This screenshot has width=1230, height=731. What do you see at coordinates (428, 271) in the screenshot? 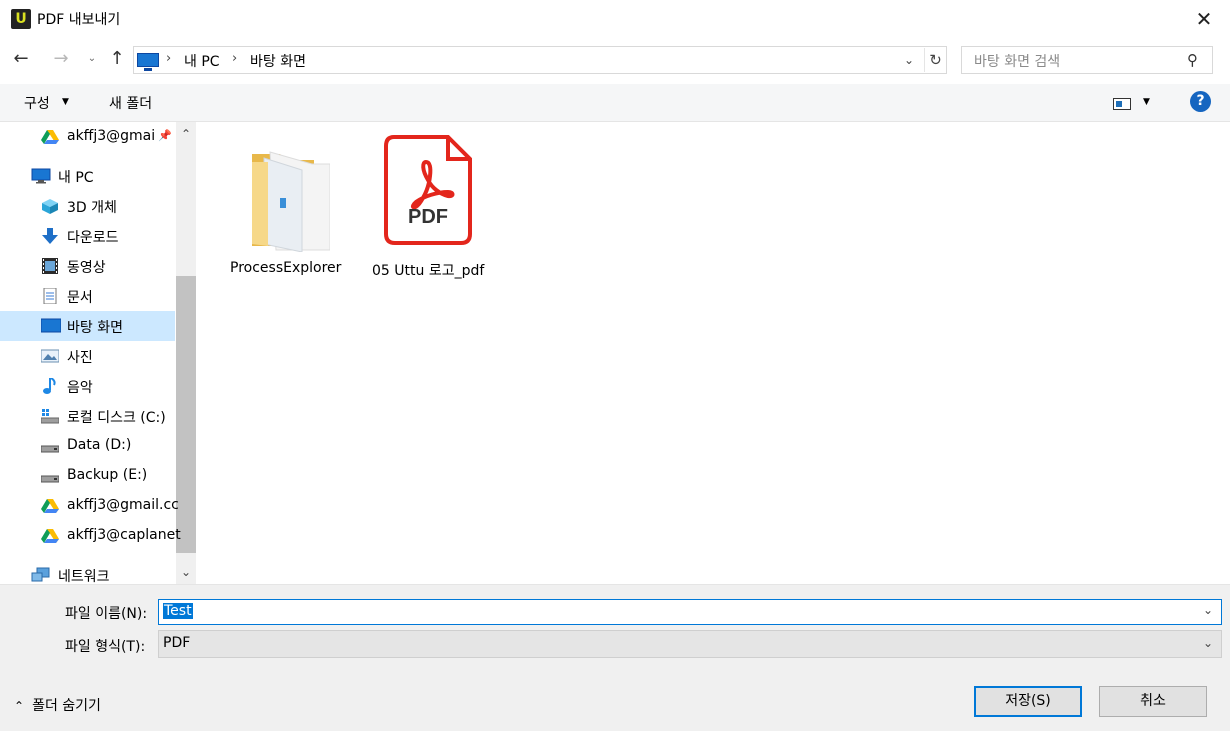
I see `file-name: 05 Uttu 로고_pdf` at bounding box center [428, 271].